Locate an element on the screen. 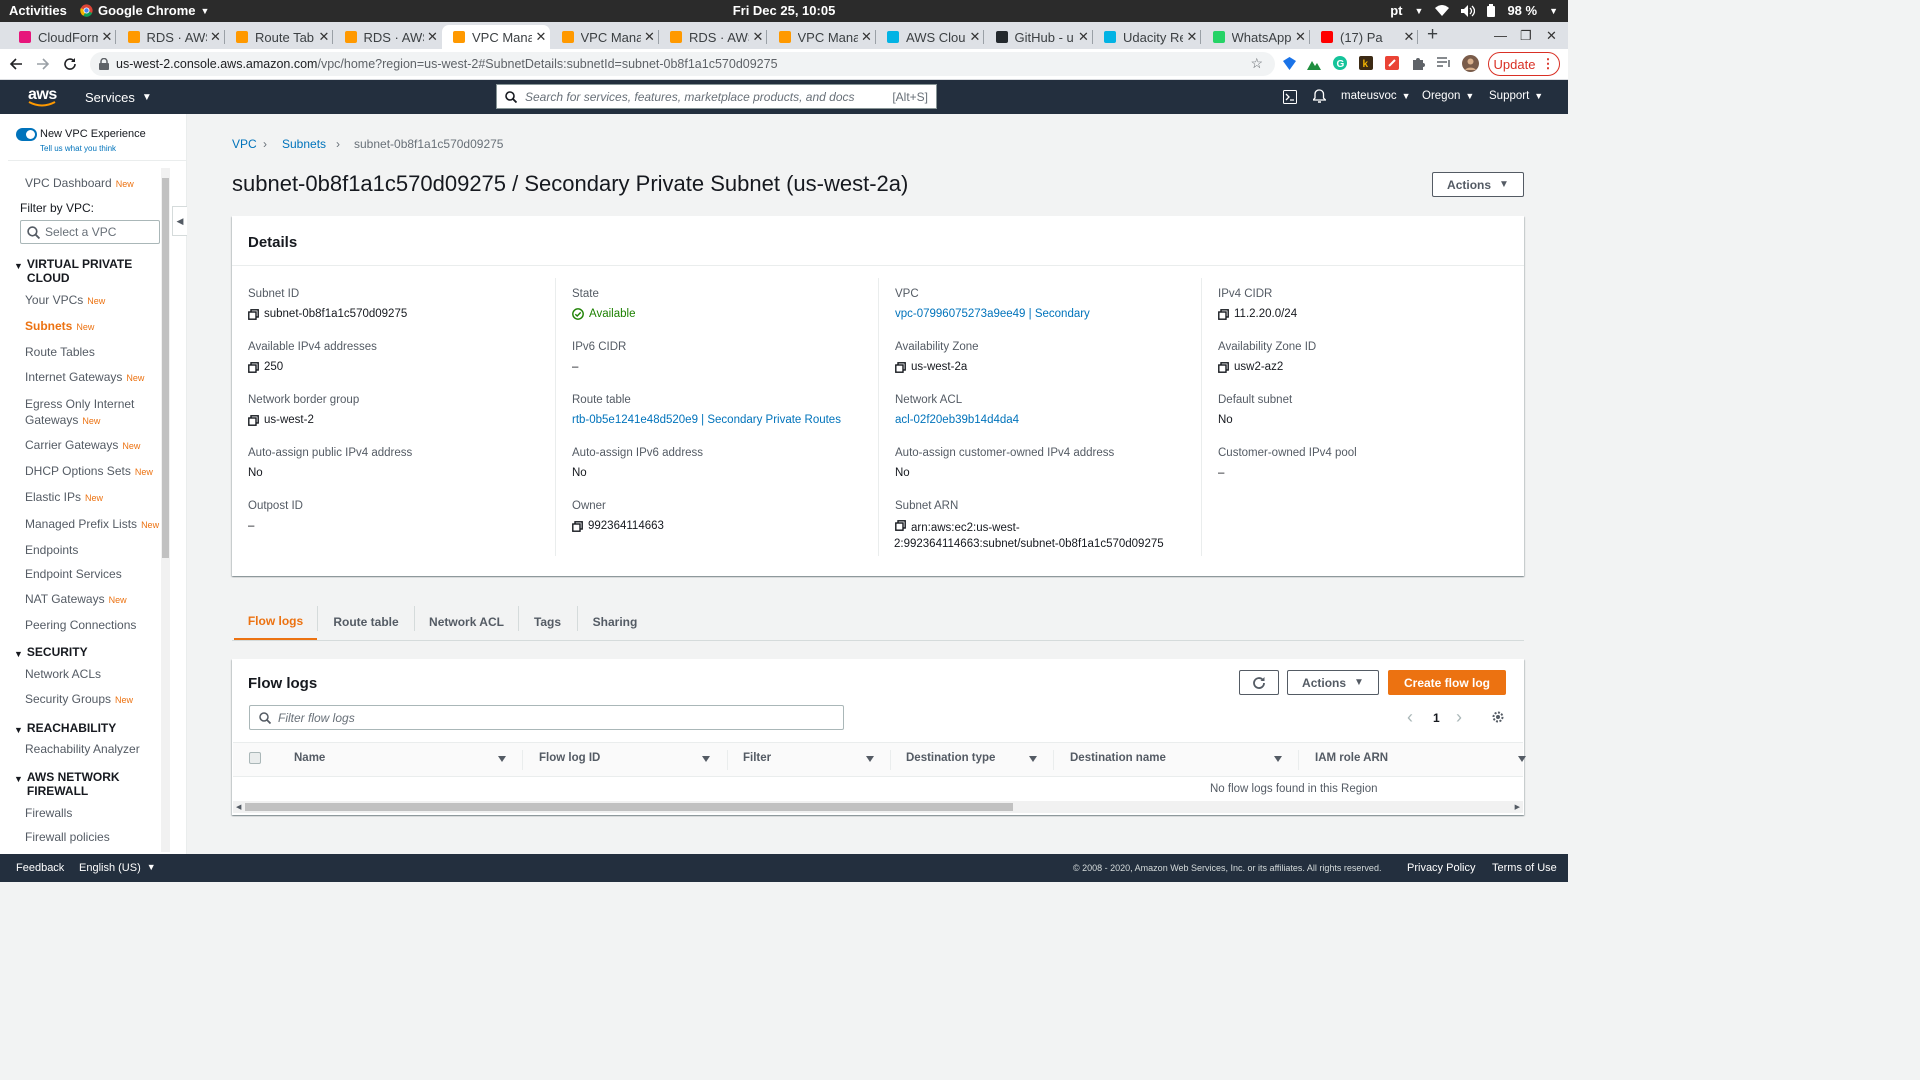 The image size is (1920, 1080). sidebar-item-endpoint-services: Endpoint Services is located at coordinates (73, 574).